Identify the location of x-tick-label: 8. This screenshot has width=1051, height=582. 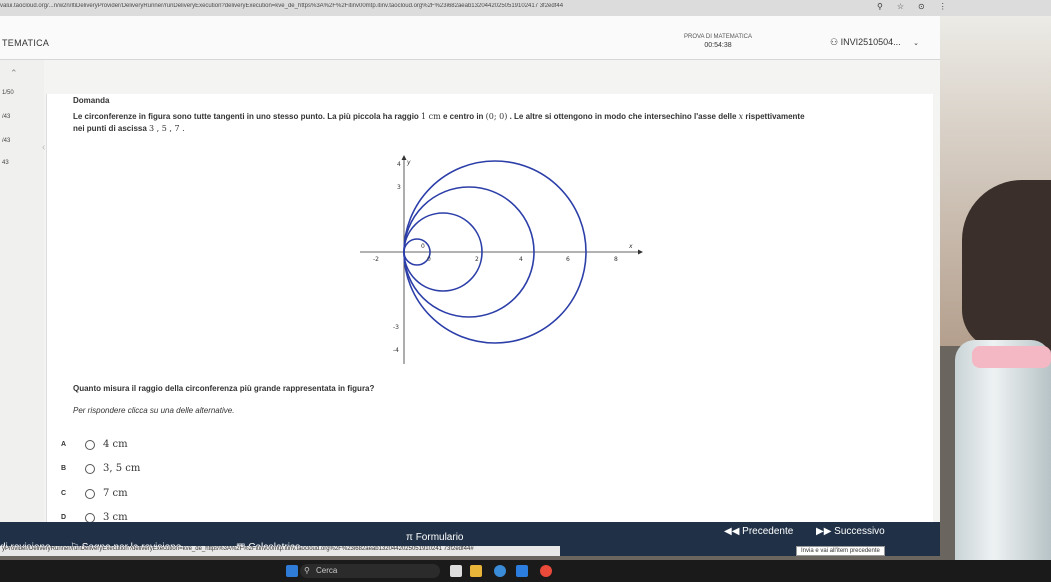
(616, 259).